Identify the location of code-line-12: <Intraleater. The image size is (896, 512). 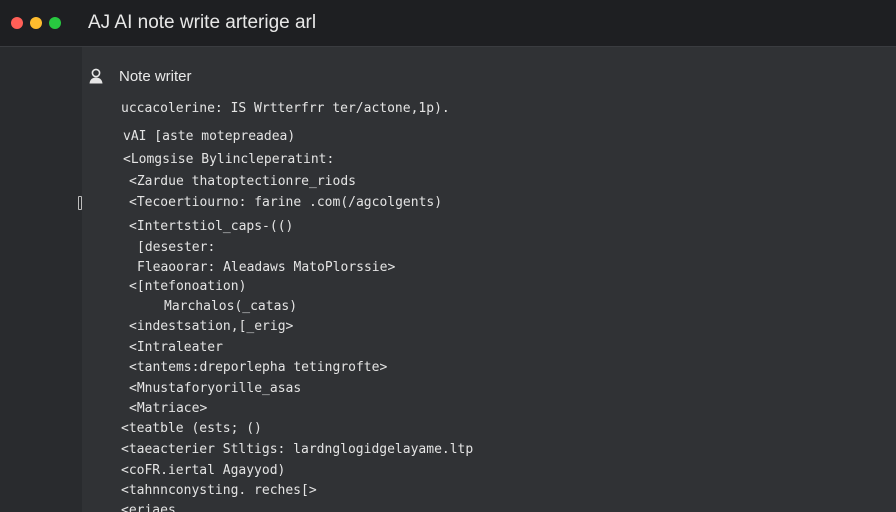
(176, 347).